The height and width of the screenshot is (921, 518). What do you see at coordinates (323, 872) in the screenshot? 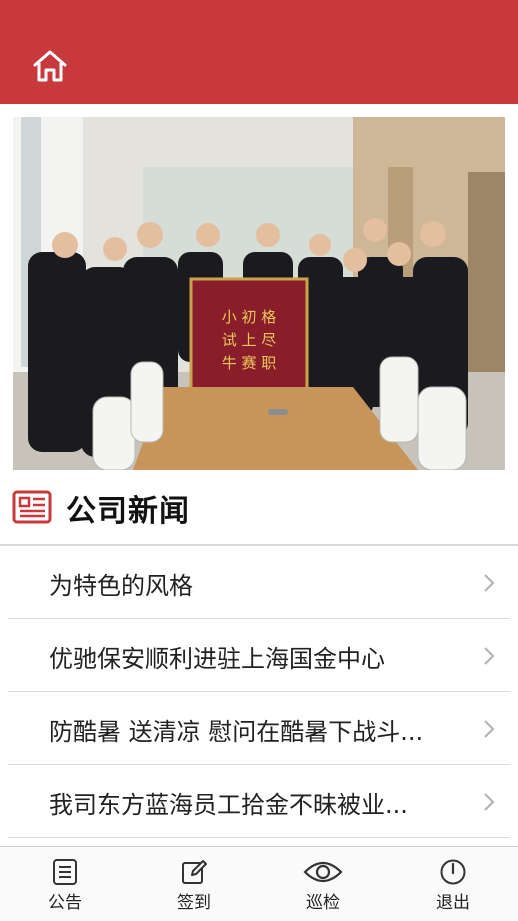
I see `eye-patrol-icon` at bounding box center [323, 872].